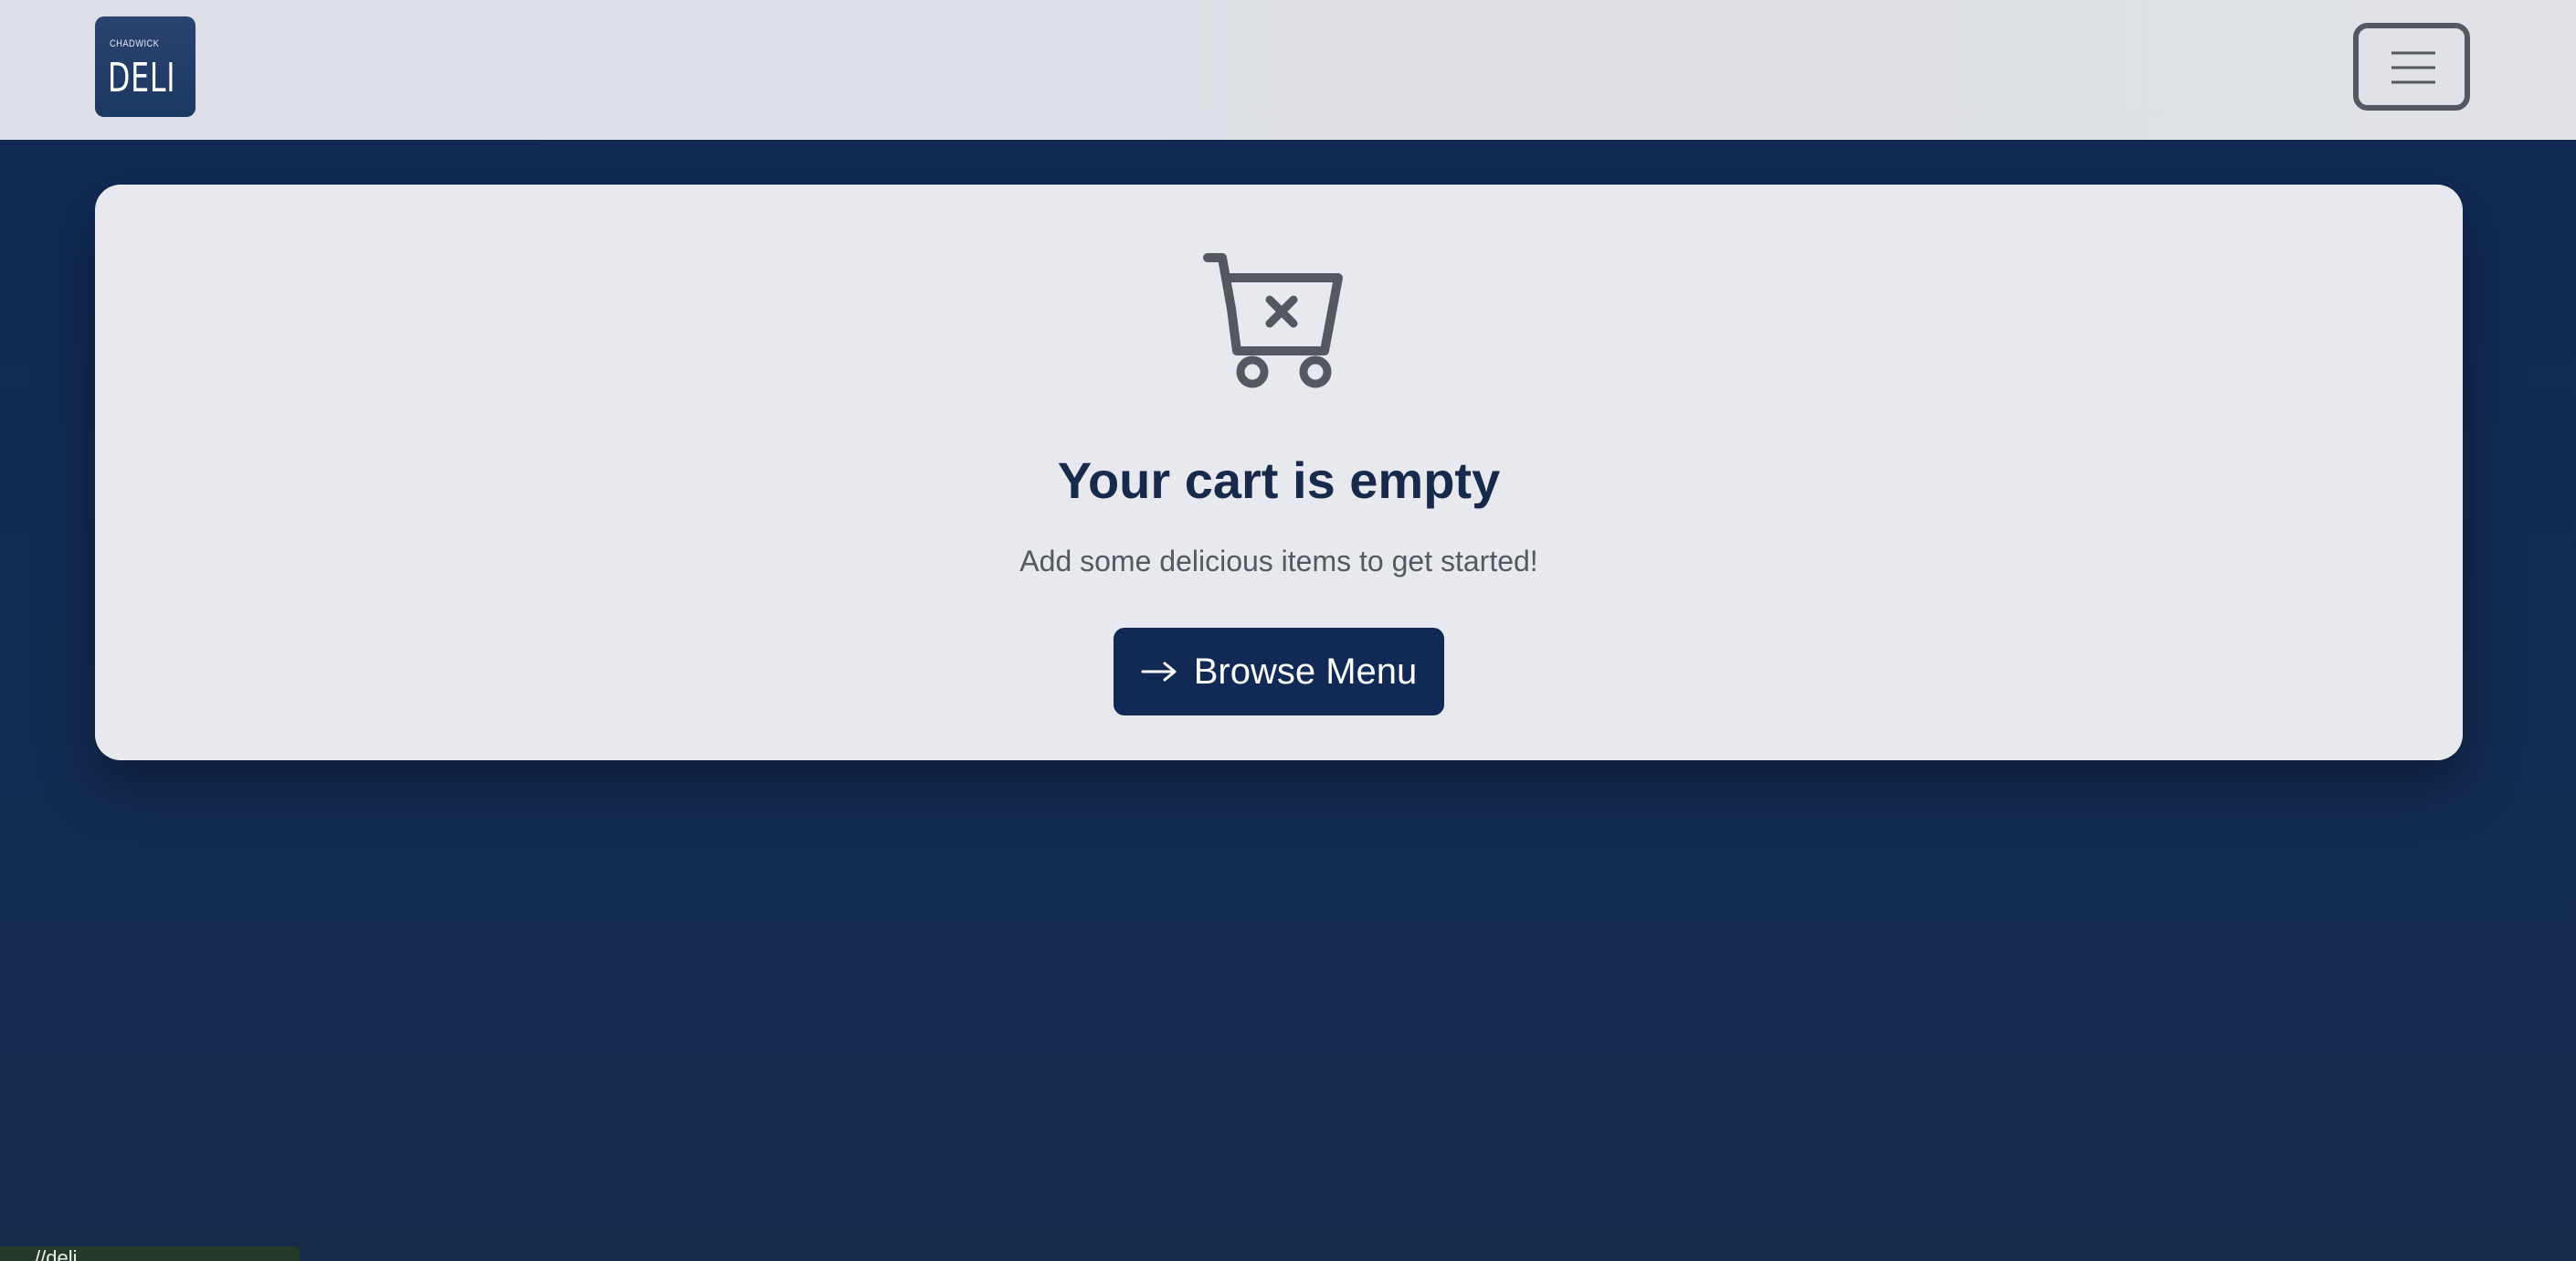 Image resolution: width=2576 pixels, height=1261 pixels. Describe the element at coordinates (135, 43) in the screenshot. I see `logo-small-text: CHADWICK` at that location.